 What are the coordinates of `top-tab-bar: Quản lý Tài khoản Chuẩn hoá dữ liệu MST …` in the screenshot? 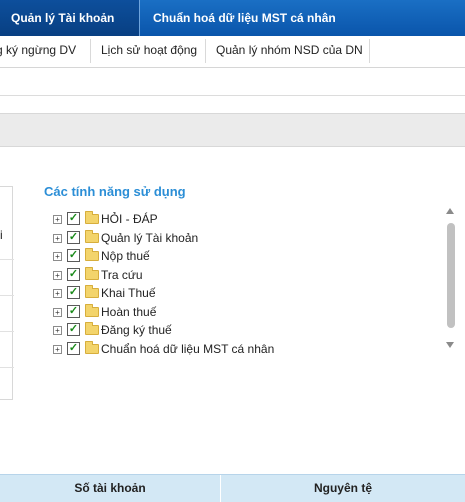 It's located at (232, 18).